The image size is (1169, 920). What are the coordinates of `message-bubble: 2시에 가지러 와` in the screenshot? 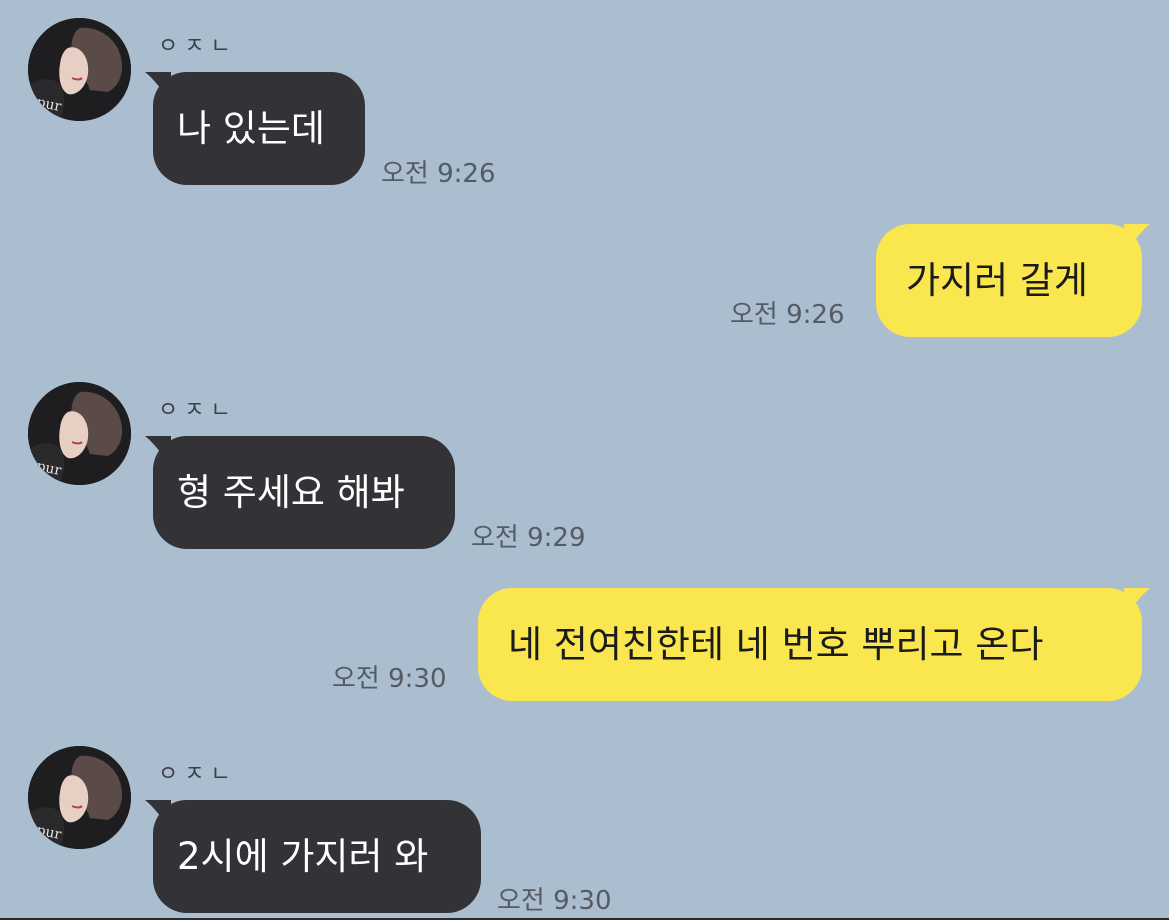 It's located at (313, 856).